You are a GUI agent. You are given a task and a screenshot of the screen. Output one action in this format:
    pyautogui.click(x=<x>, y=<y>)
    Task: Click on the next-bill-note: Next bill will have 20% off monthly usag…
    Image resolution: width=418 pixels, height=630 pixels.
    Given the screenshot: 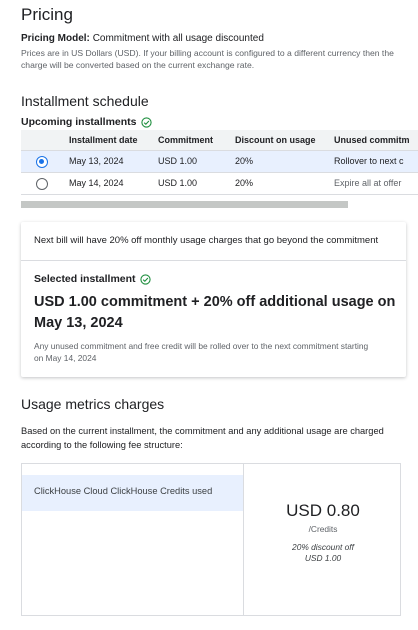 What is the action you would take?
    pyautogui.click(x=206, y=240)
    